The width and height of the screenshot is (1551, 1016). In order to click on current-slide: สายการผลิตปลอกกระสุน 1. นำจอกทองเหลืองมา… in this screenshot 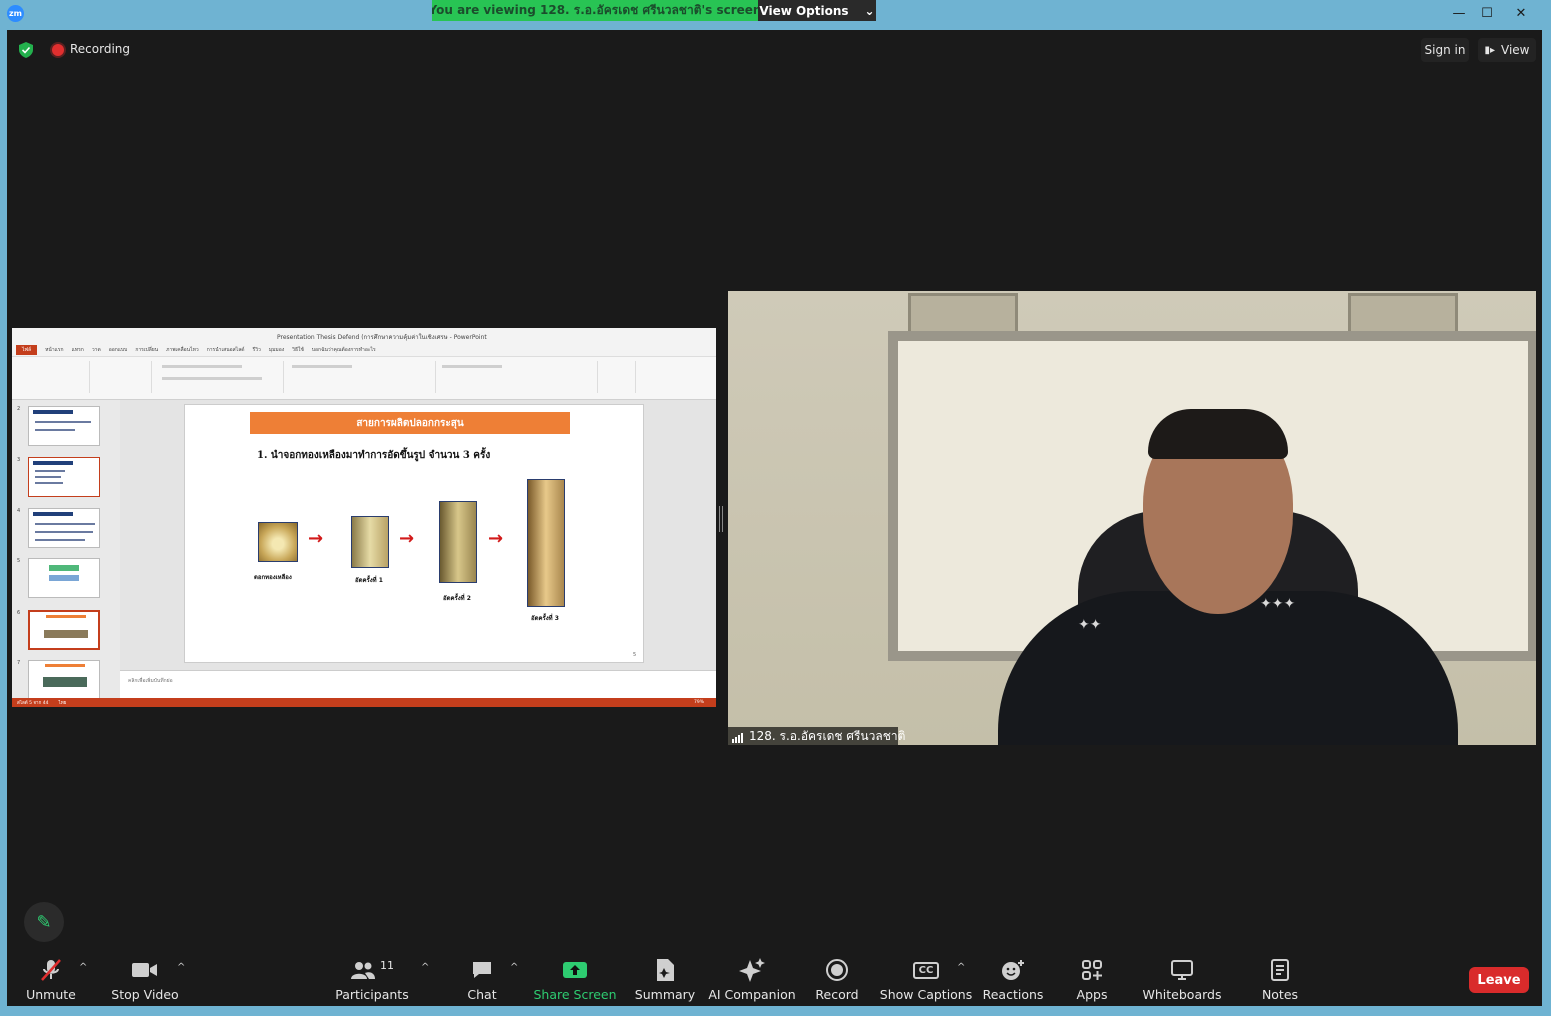, I will do `click(414, 533)`.